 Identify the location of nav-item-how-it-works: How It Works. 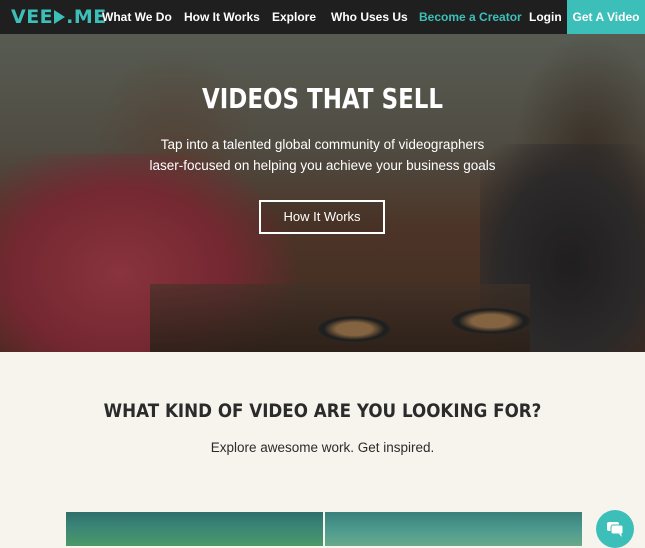
(222, 17).